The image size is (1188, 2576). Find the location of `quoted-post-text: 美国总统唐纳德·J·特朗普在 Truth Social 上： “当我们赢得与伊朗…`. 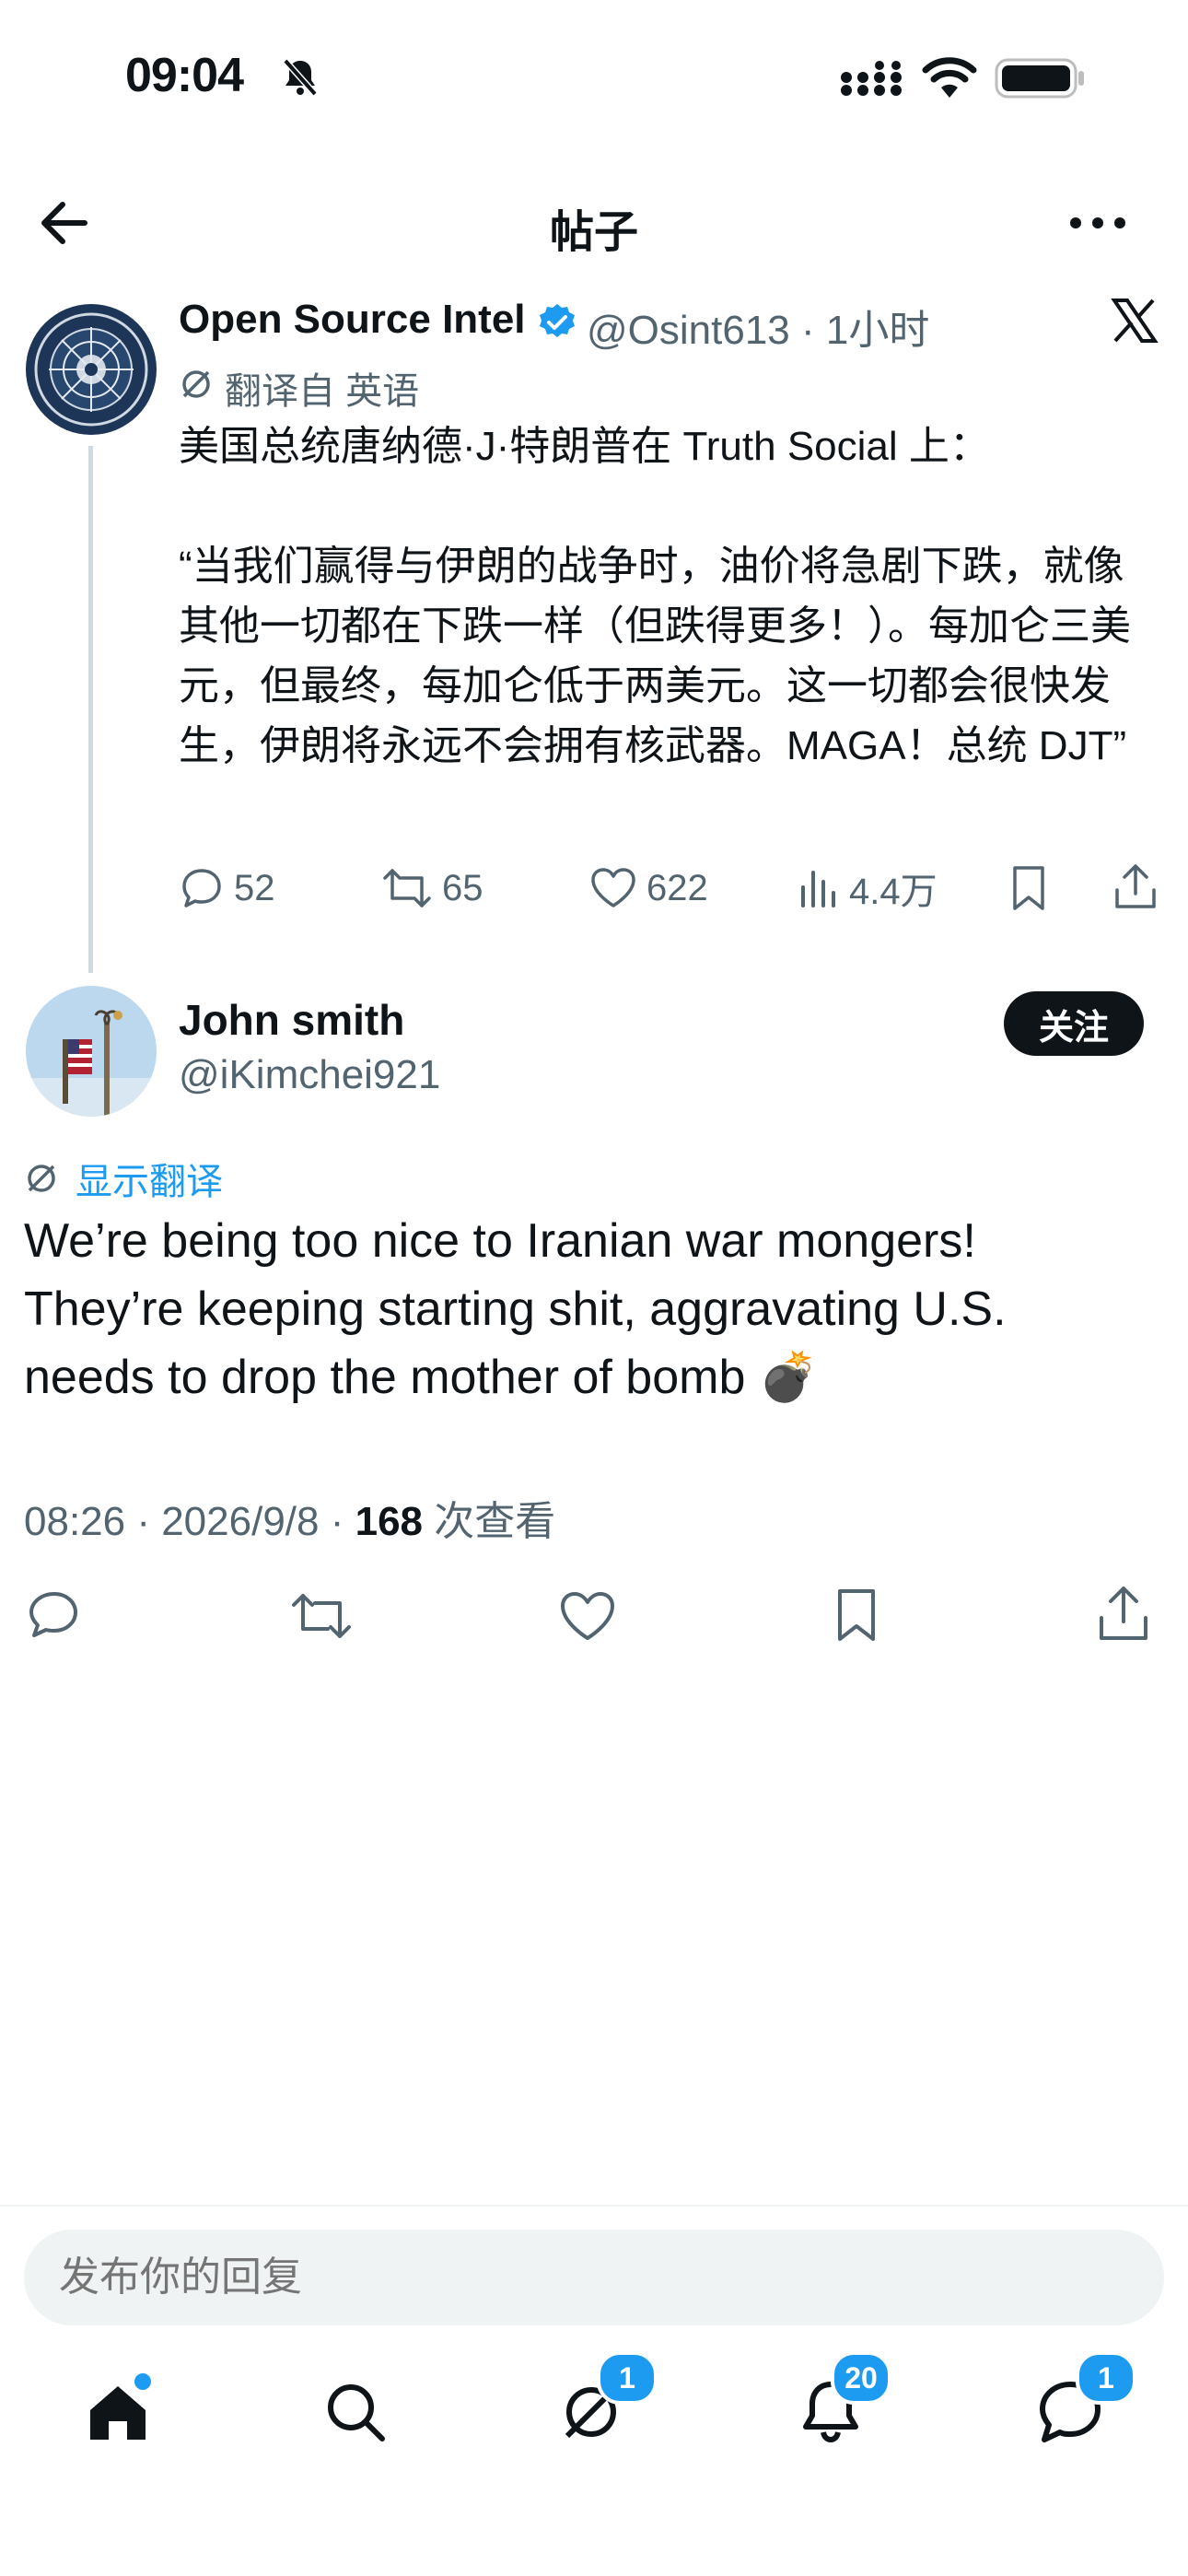

quoted-post-text: 美国总统唐纳德·J·特朗普在 Truth Social 上： “当我们赢得与伊朗… is located at coordinates (655, 596).